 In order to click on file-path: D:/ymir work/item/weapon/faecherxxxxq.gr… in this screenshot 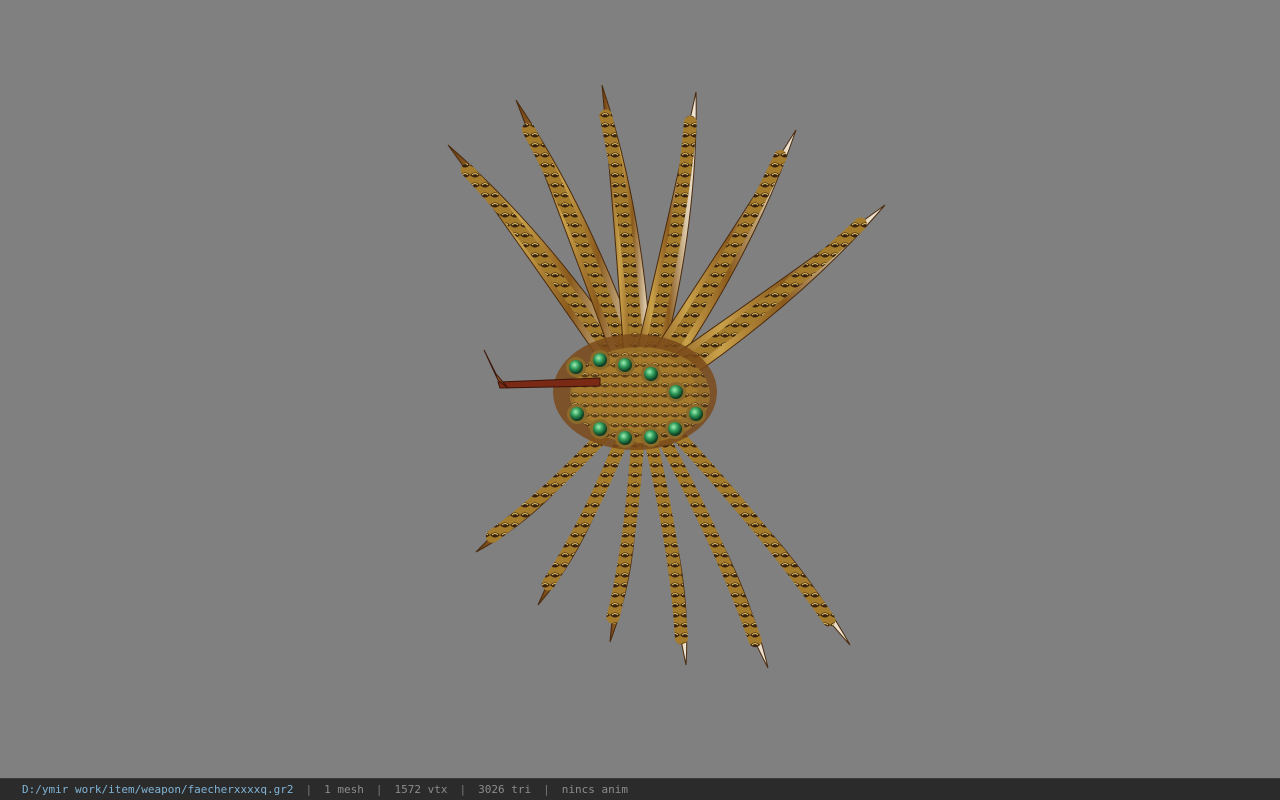, I will do `click(158, 789)`.